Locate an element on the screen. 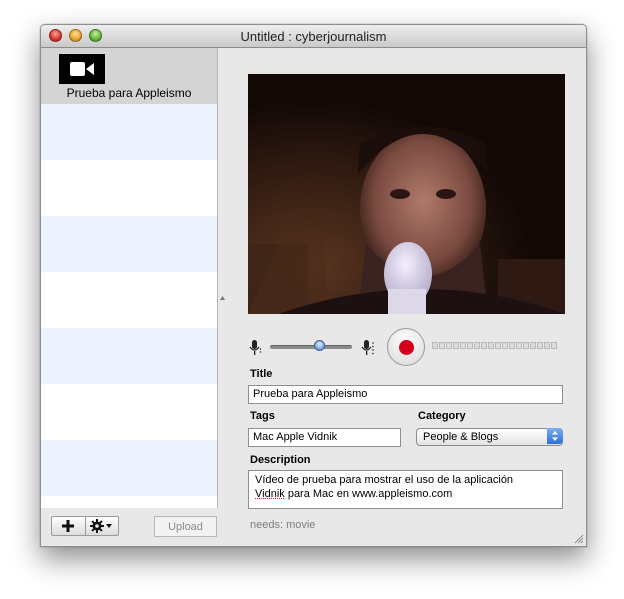 The image size is (624, 599). title-label: Title is located at coordinates (261, 374).